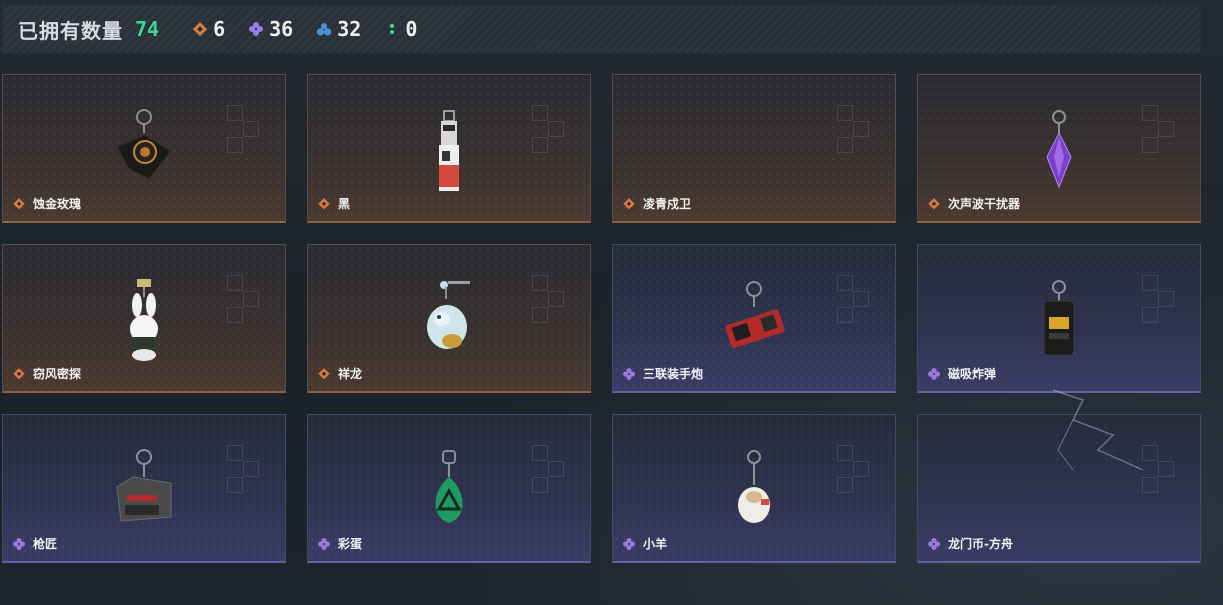 The height and width of the screenshot is (605, 1223). I want to click on item-card: 次声波干扰器, so click(1059, 148).